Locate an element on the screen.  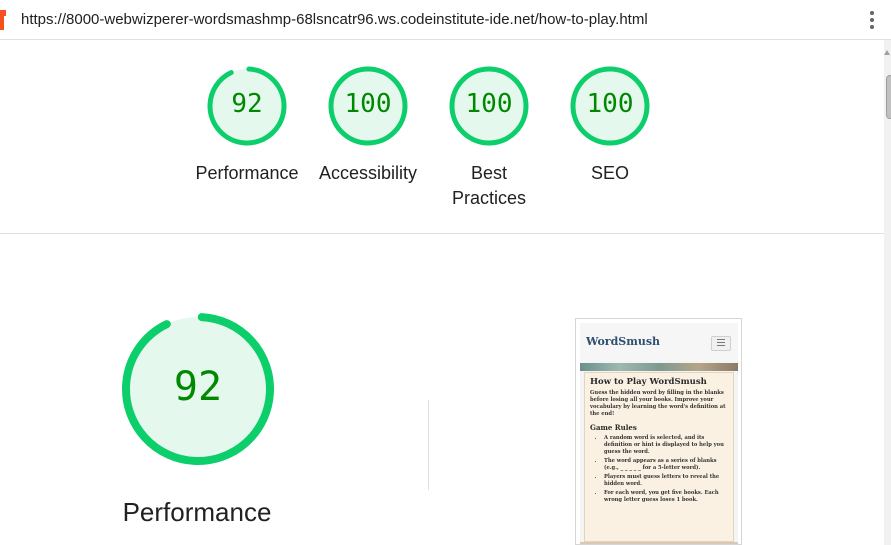
main-score-gauge: 92 is located at coordinates (198, 394).